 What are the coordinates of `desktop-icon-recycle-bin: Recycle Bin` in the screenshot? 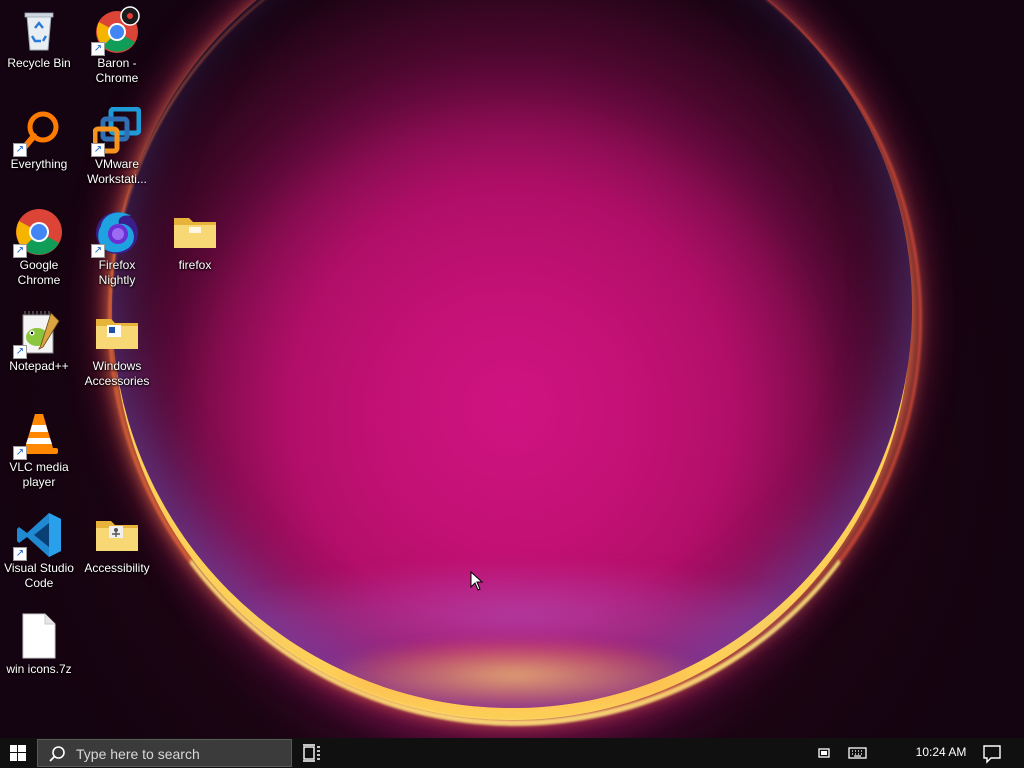 It's located at (39, 38).